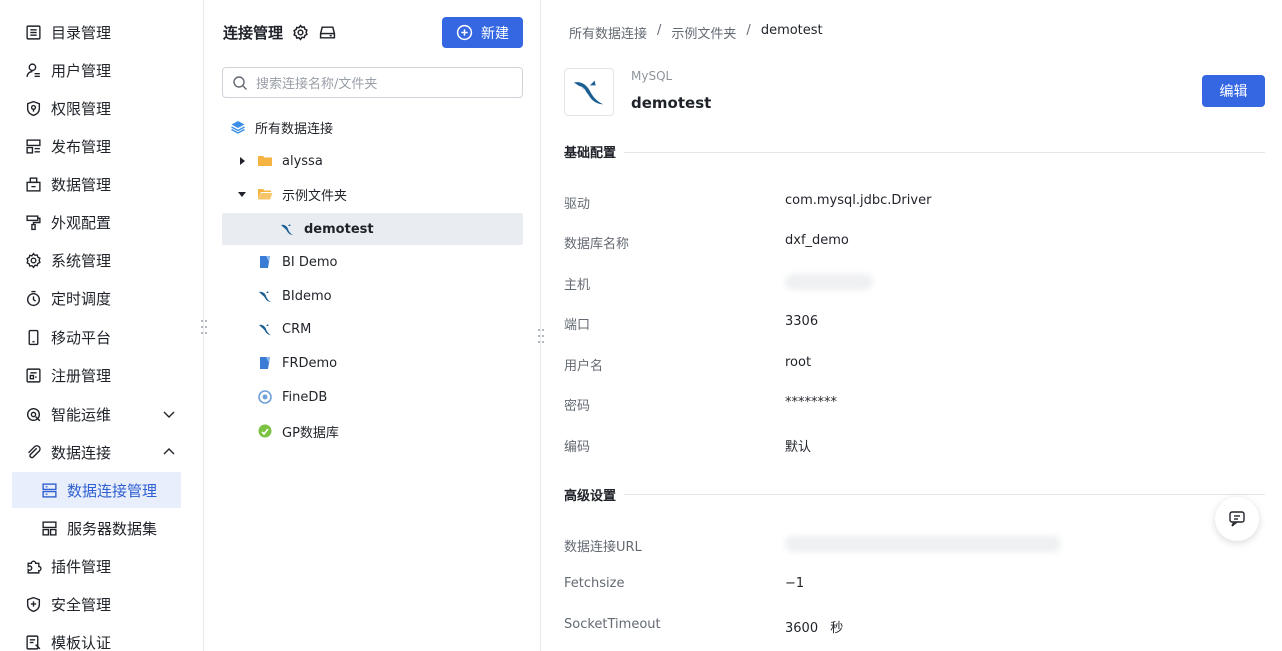 This screenshot has height=651, width=1282. I want to click on nav-label: 权限管理, so click(81, 108).